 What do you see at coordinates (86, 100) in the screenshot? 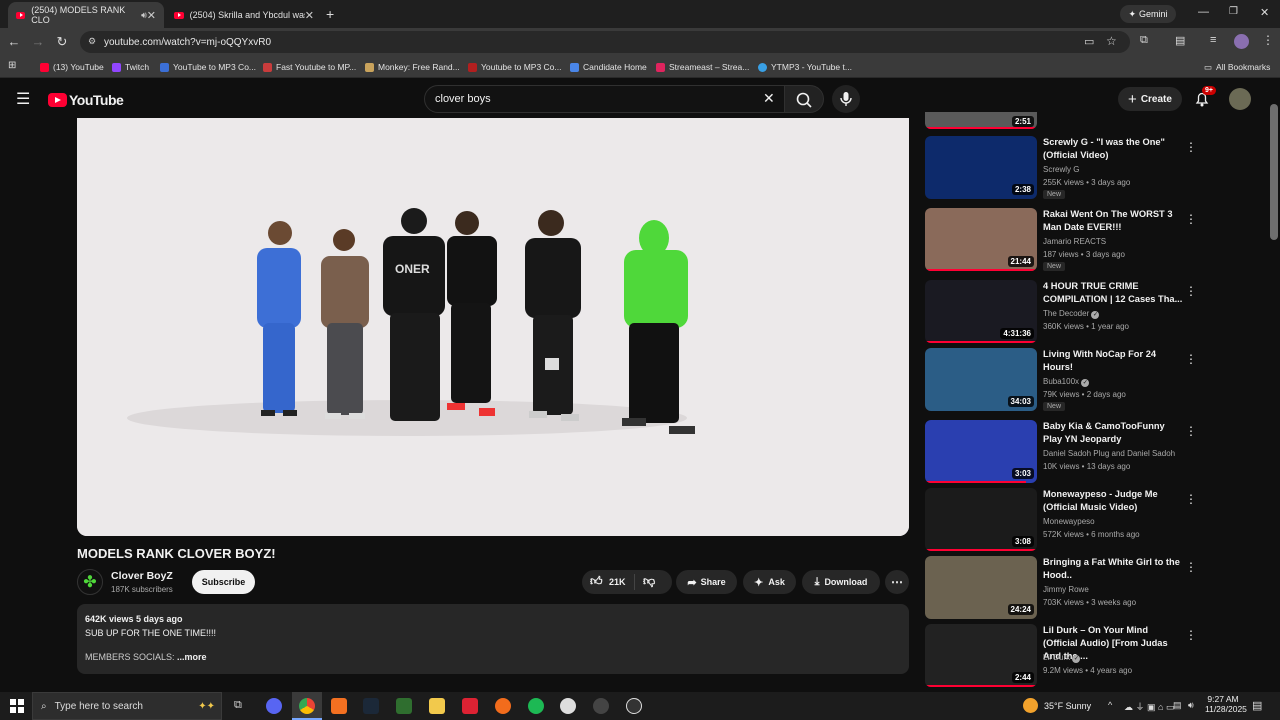
I see `youtube-logo: YouTube` at bounding box center [86, 100].